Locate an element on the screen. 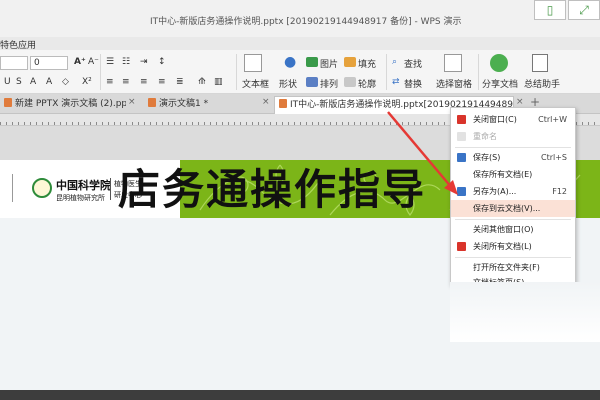 The height and width of the screenshot is (400, 600). fill-button: 填充 is located at coordinates (367, 63).